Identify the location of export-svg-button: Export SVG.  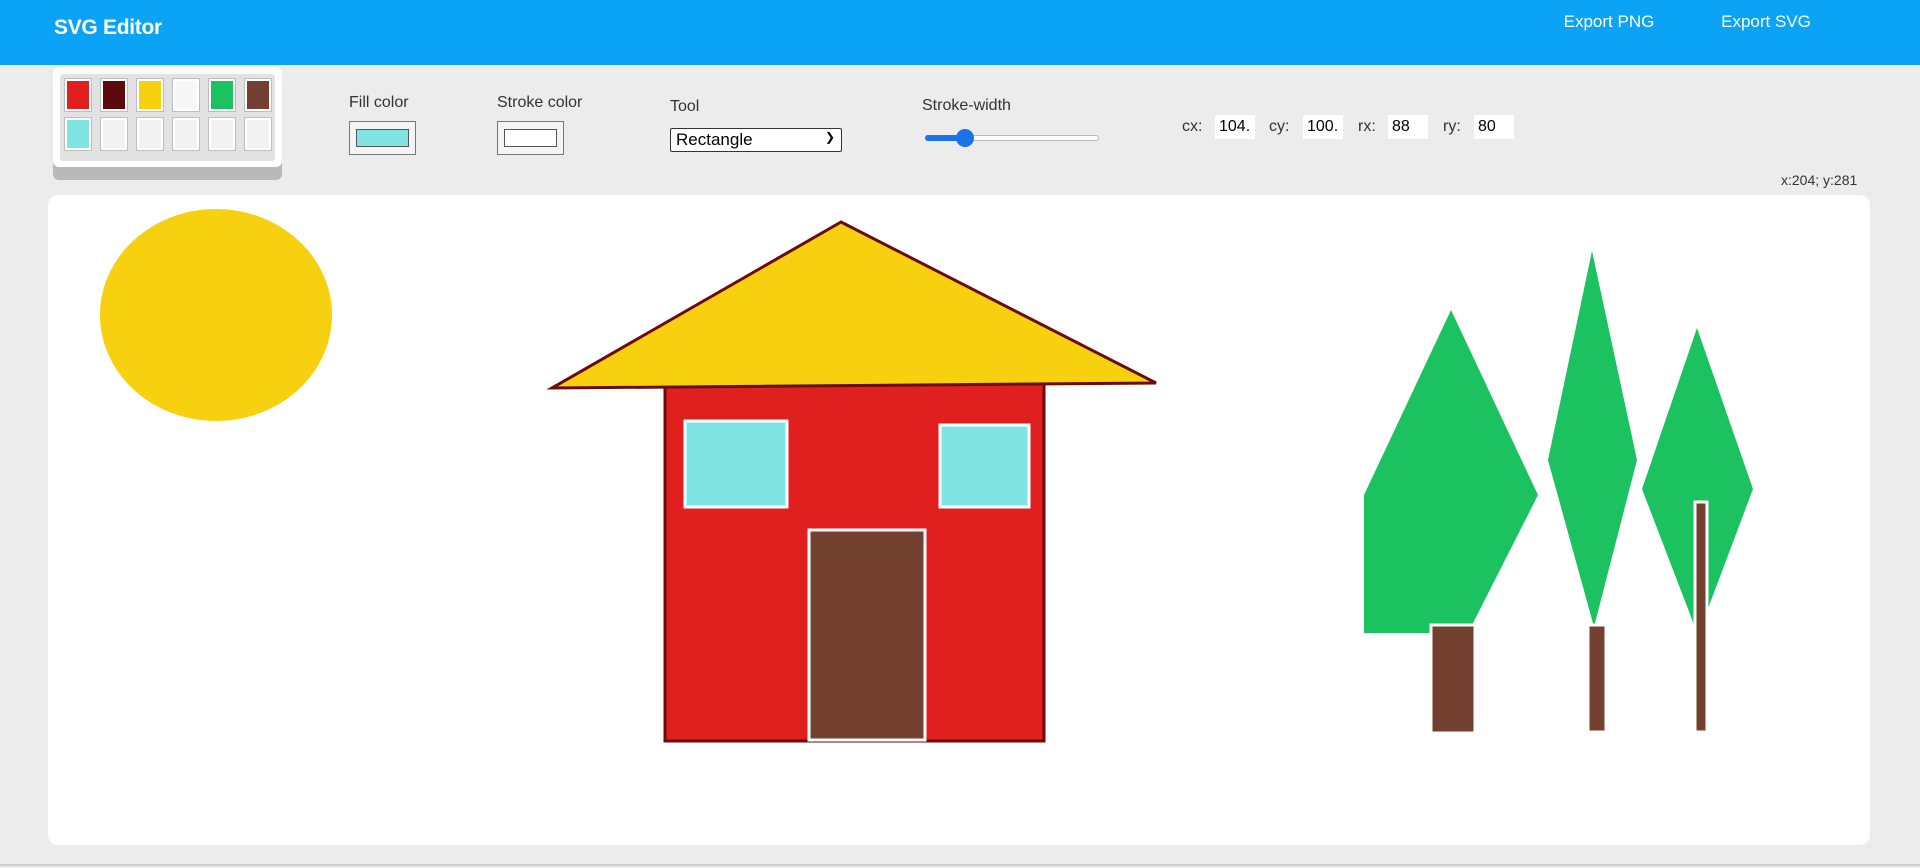
(1766, 21).